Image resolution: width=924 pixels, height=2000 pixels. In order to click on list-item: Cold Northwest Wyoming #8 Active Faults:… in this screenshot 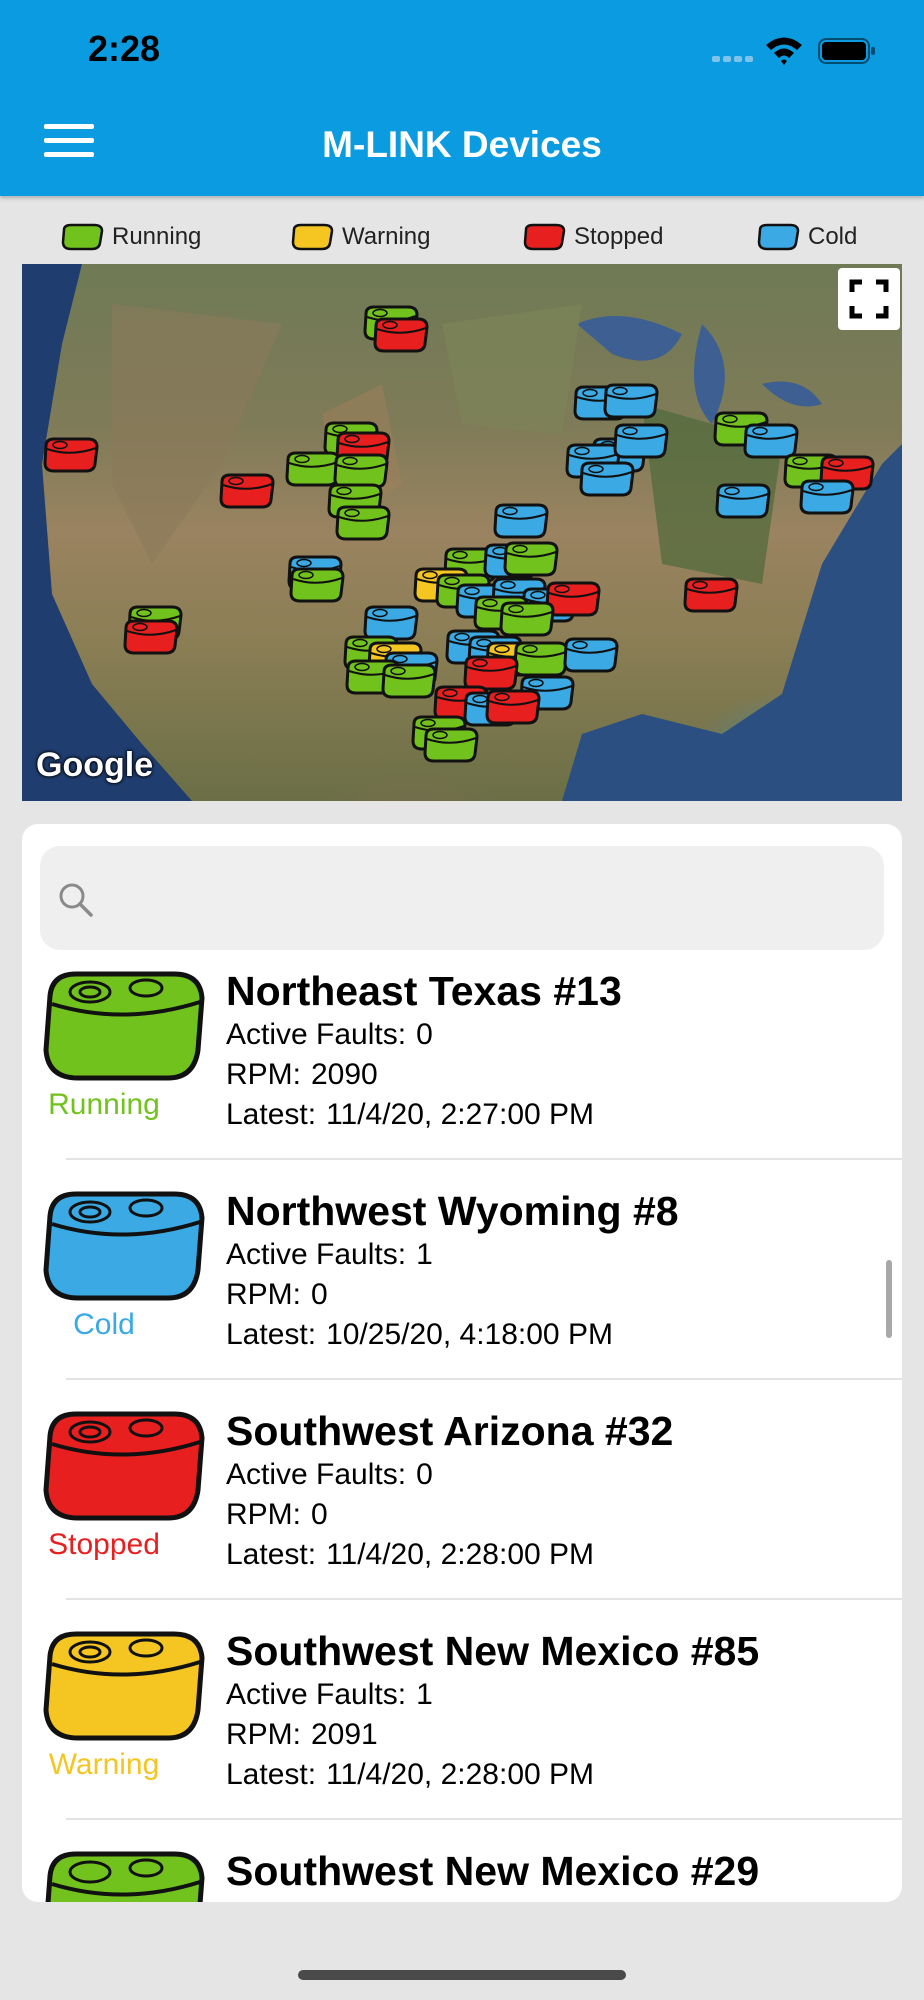, I will do `click(462, 1294)`.